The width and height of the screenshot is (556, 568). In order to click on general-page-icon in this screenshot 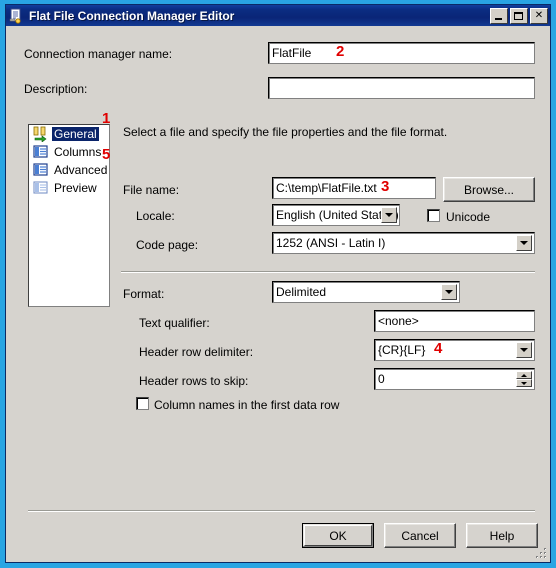, I will do `click(41, 134)`.